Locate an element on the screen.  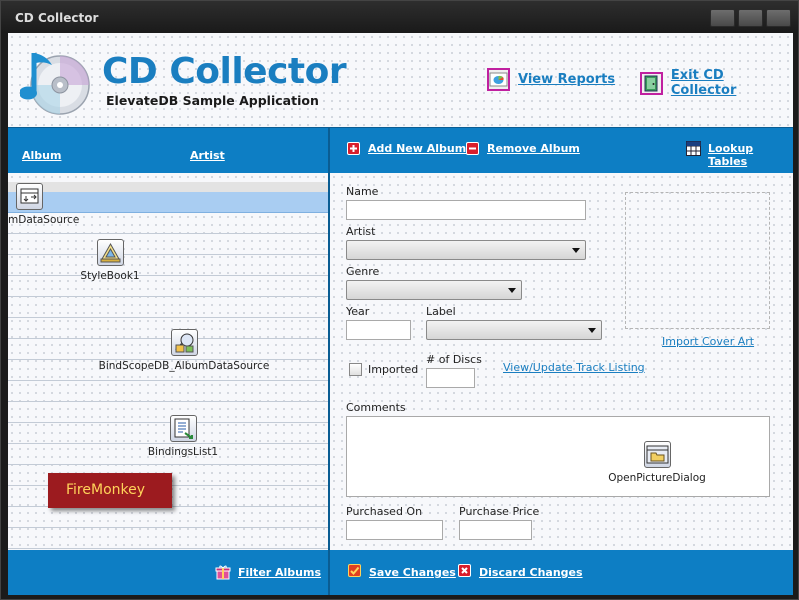
stylebook-label: StyleBook1 is located at coordinates (110, 276).